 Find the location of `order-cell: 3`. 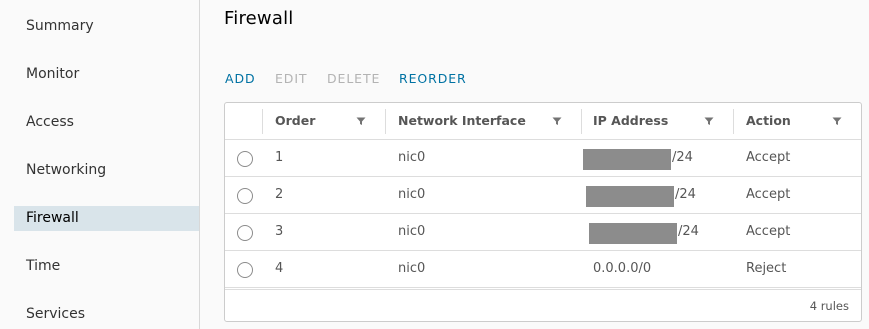

order-cell: 3 is located at coordinates (279, 231).